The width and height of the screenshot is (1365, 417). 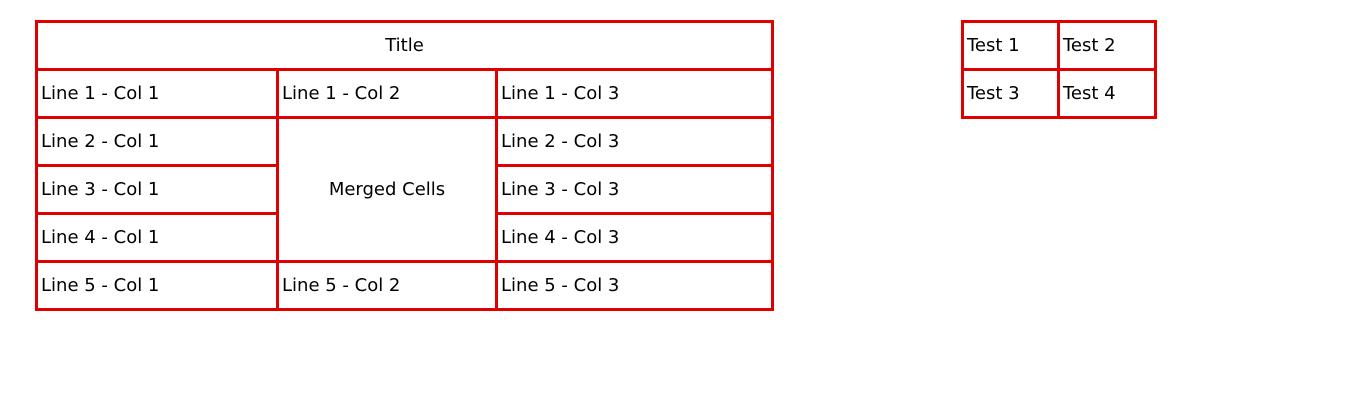 I want to click on table-row: Test 1 Test 2, so click(x=1059, y=45).